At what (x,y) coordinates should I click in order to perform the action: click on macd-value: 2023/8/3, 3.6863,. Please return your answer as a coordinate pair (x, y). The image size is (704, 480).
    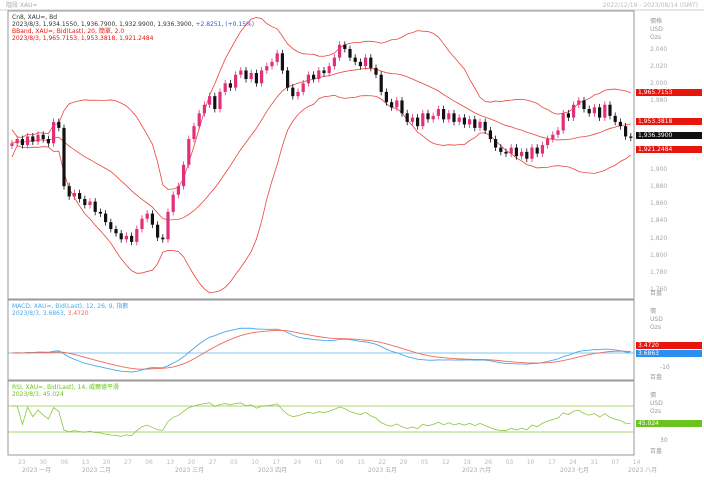
    Looking at the image, I should click on (39, 313).